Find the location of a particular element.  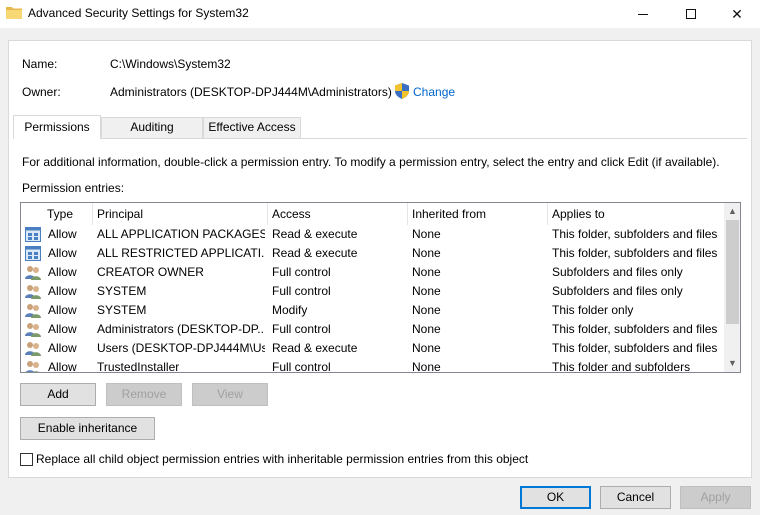

close-icon: ✕ is located at coordinates (737, 13).